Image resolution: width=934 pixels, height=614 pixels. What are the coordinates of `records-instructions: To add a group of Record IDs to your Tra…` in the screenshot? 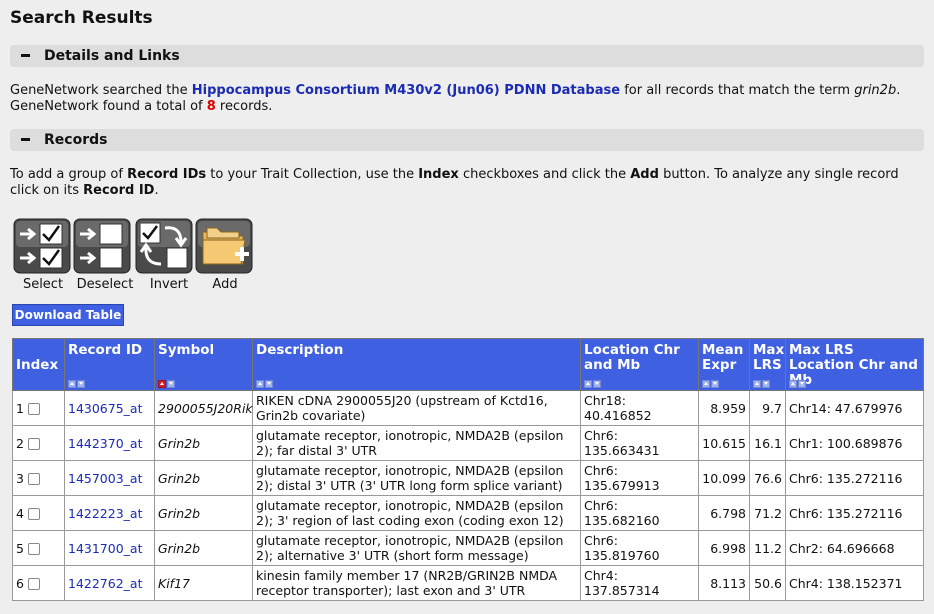 It's located at (466, 183).